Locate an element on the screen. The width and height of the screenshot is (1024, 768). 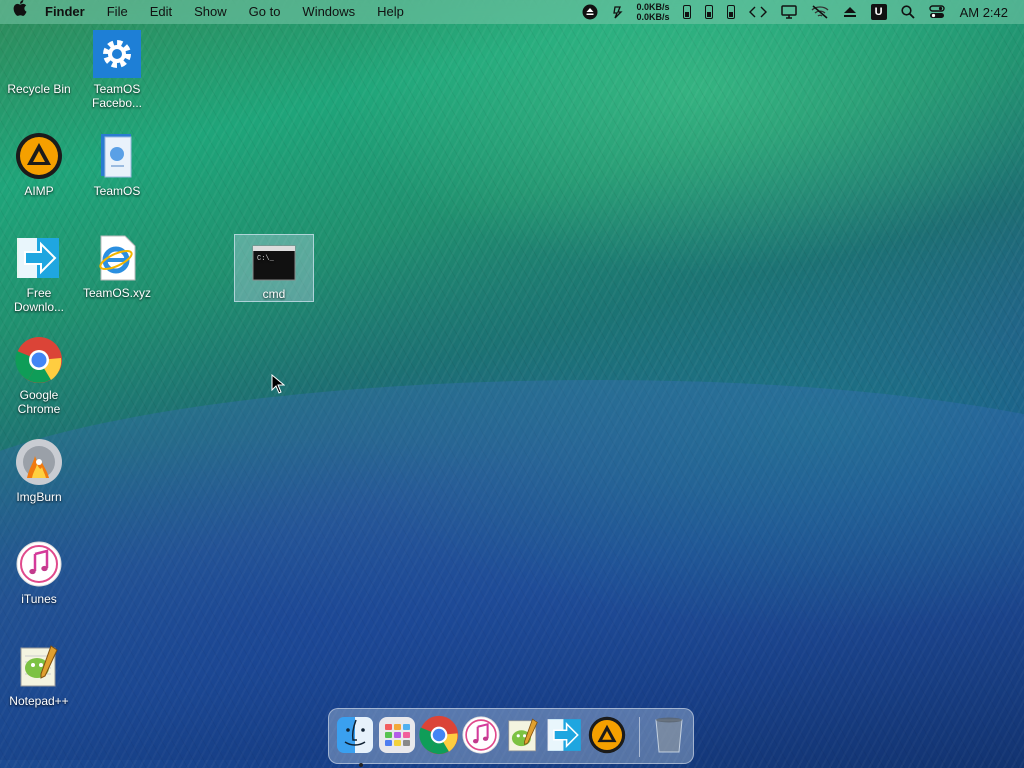
apple-menu-icon is located at coordinates (20, 12).